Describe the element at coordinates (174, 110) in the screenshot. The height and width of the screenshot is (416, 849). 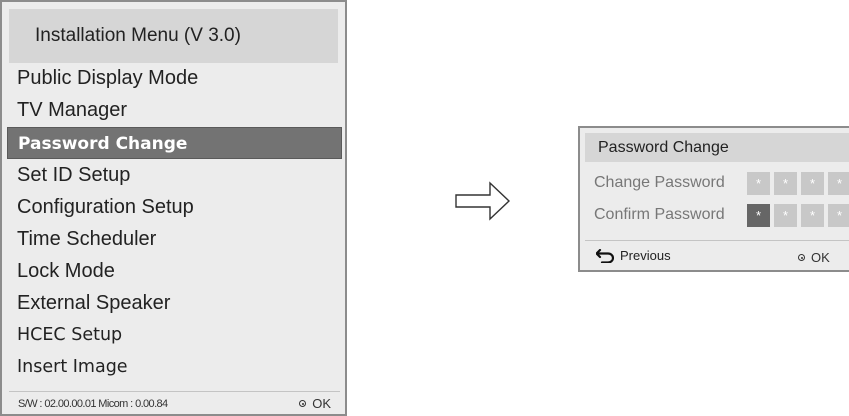
I see `menu-item-tv-manager: TV Manager` at that location.